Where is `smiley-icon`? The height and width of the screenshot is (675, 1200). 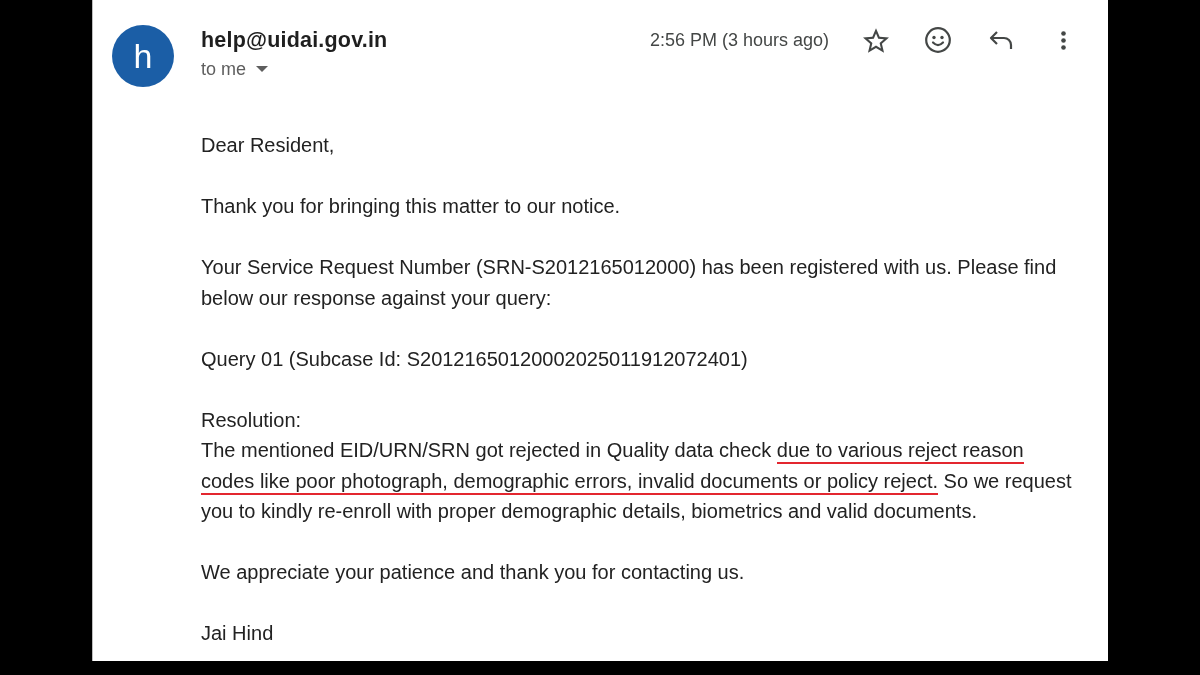 smiley-icon is located at coordinates (938, 40).